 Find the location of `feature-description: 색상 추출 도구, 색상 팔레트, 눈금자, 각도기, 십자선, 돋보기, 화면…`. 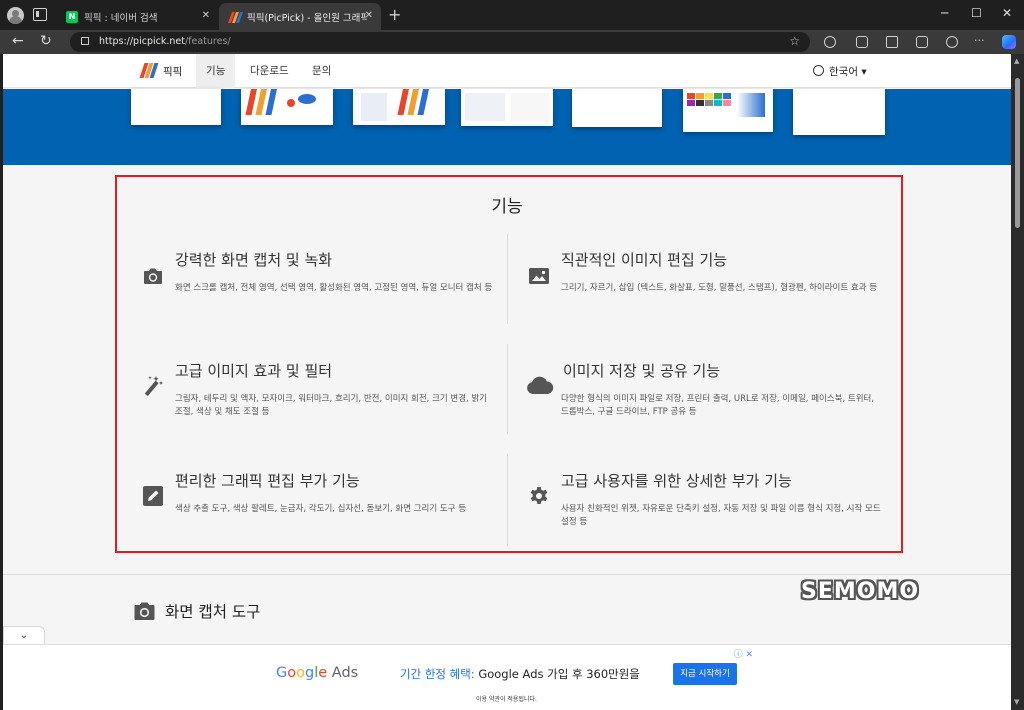

feature-description: 색상 추출 도구, 색상 팔레트, 눈금자, 각도기, 십자선, 돋보기, 화면… is located at coordinates (321, 509).